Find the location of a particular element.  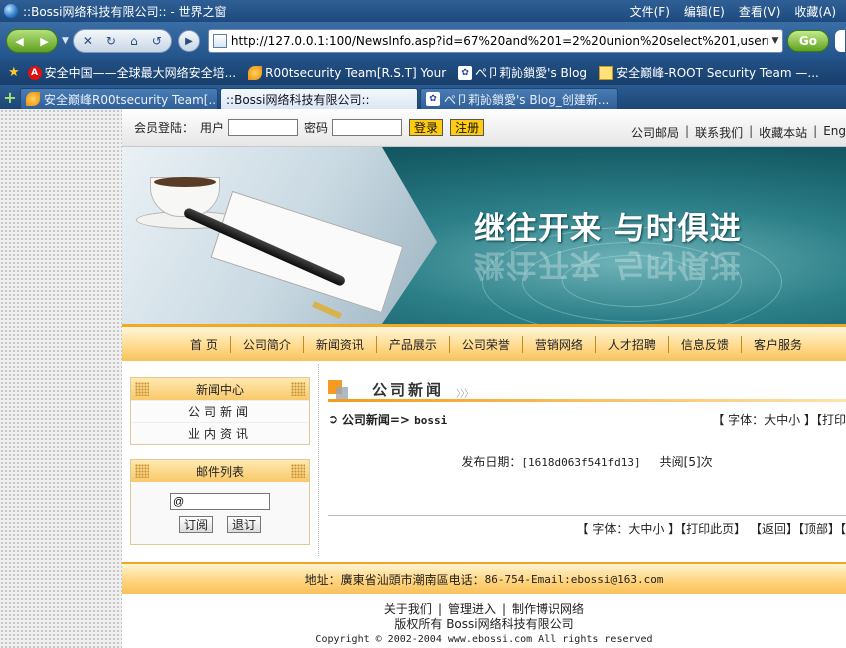

section-underline is located at coordinates (587, 400).